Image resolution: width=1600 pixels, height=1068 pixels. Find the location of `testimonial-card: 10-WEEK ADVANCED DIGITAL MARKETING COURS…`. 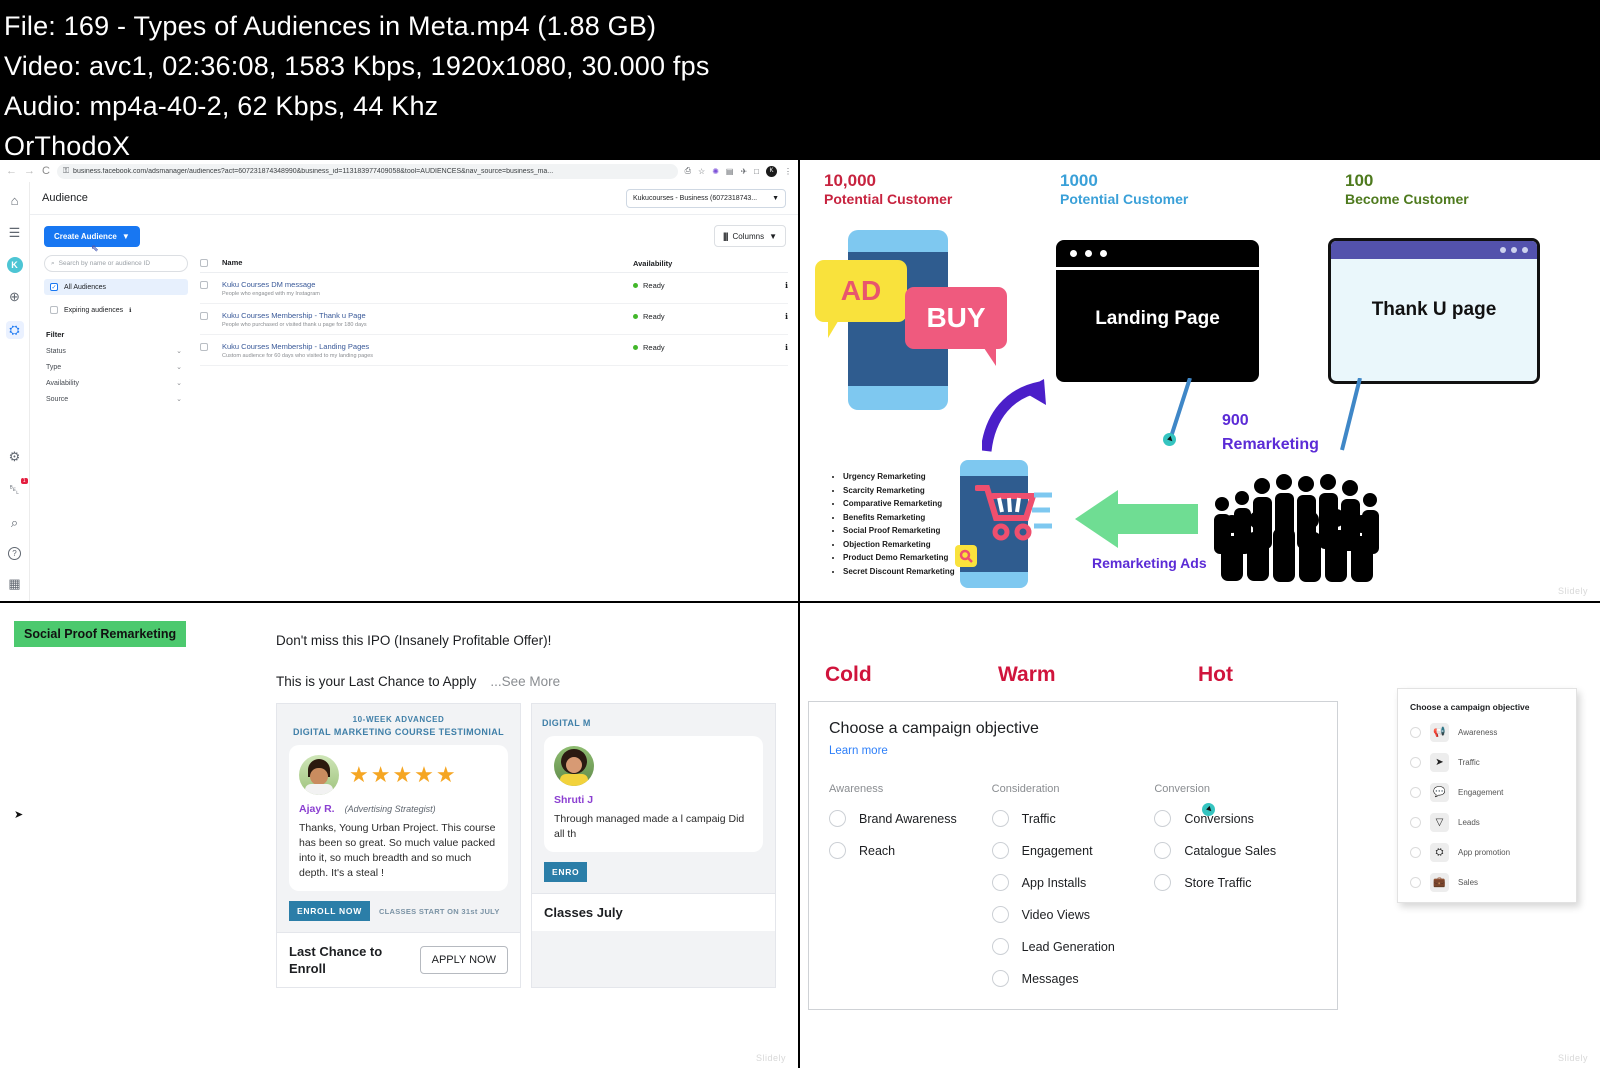

testimonial-card: 10-WEEK ADVANCED DIGITAL MARKETING COURS… is located at coordinates (398, 845).